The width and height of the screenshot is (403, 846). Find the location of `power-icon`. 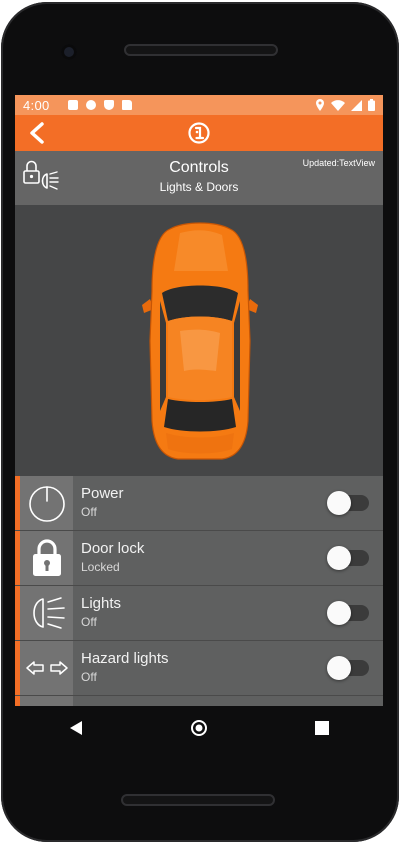

power-icon is located at coordinates (46, 504).